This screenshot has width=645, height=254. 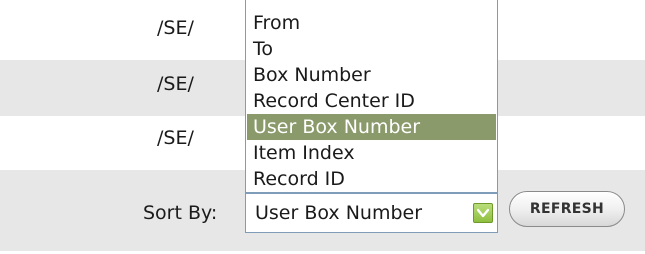 What do you see at coordinates (339, 213) in the screenshot?
I see `sort-by-selected-value: User Box Number` at bounding box center [339, 213].